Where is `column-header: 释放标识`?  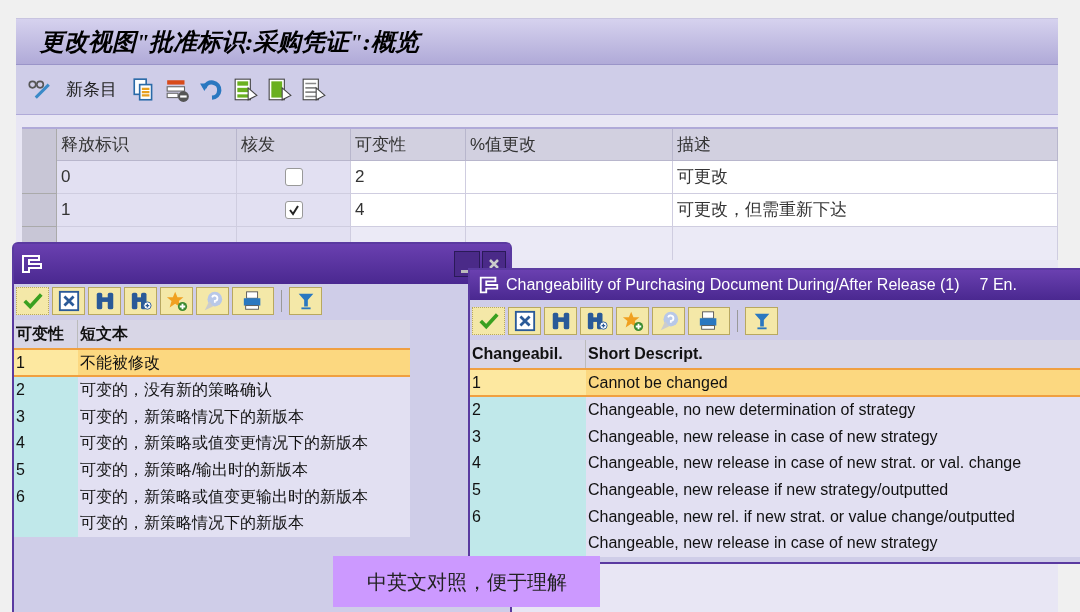
column-header: 释放标识 is located at coordinates (147, 145).